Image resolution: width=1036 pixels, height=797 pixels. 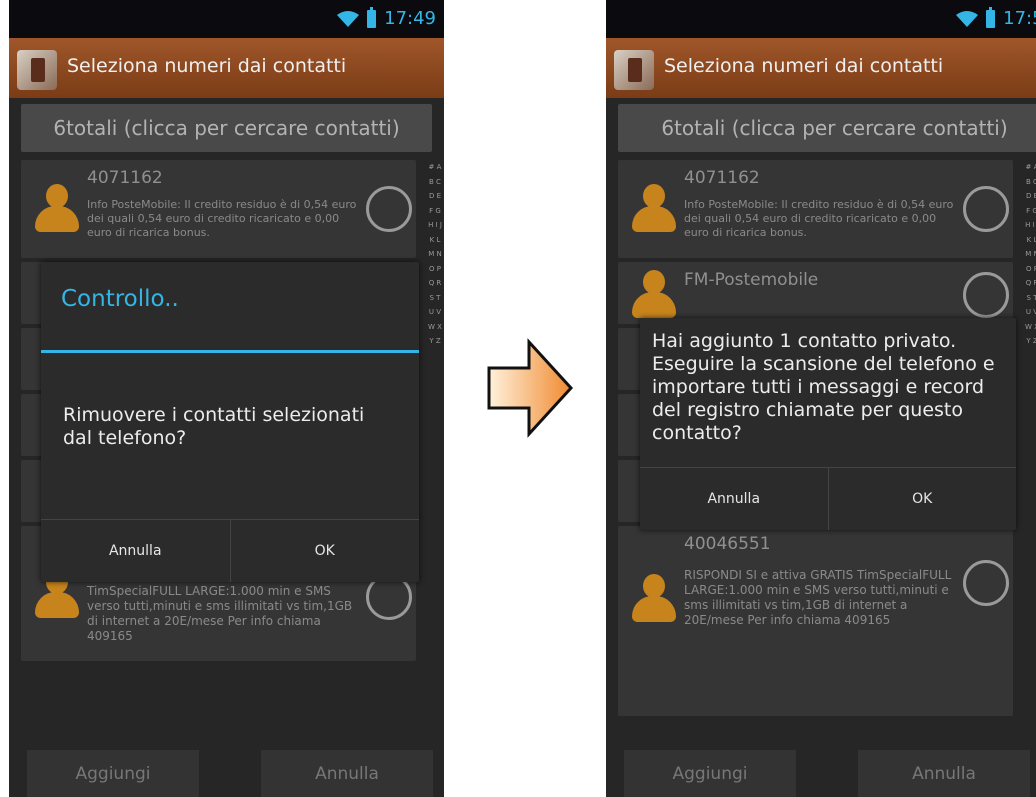 I want to click on status-time: 17:50, so click(x=1019, y=18).